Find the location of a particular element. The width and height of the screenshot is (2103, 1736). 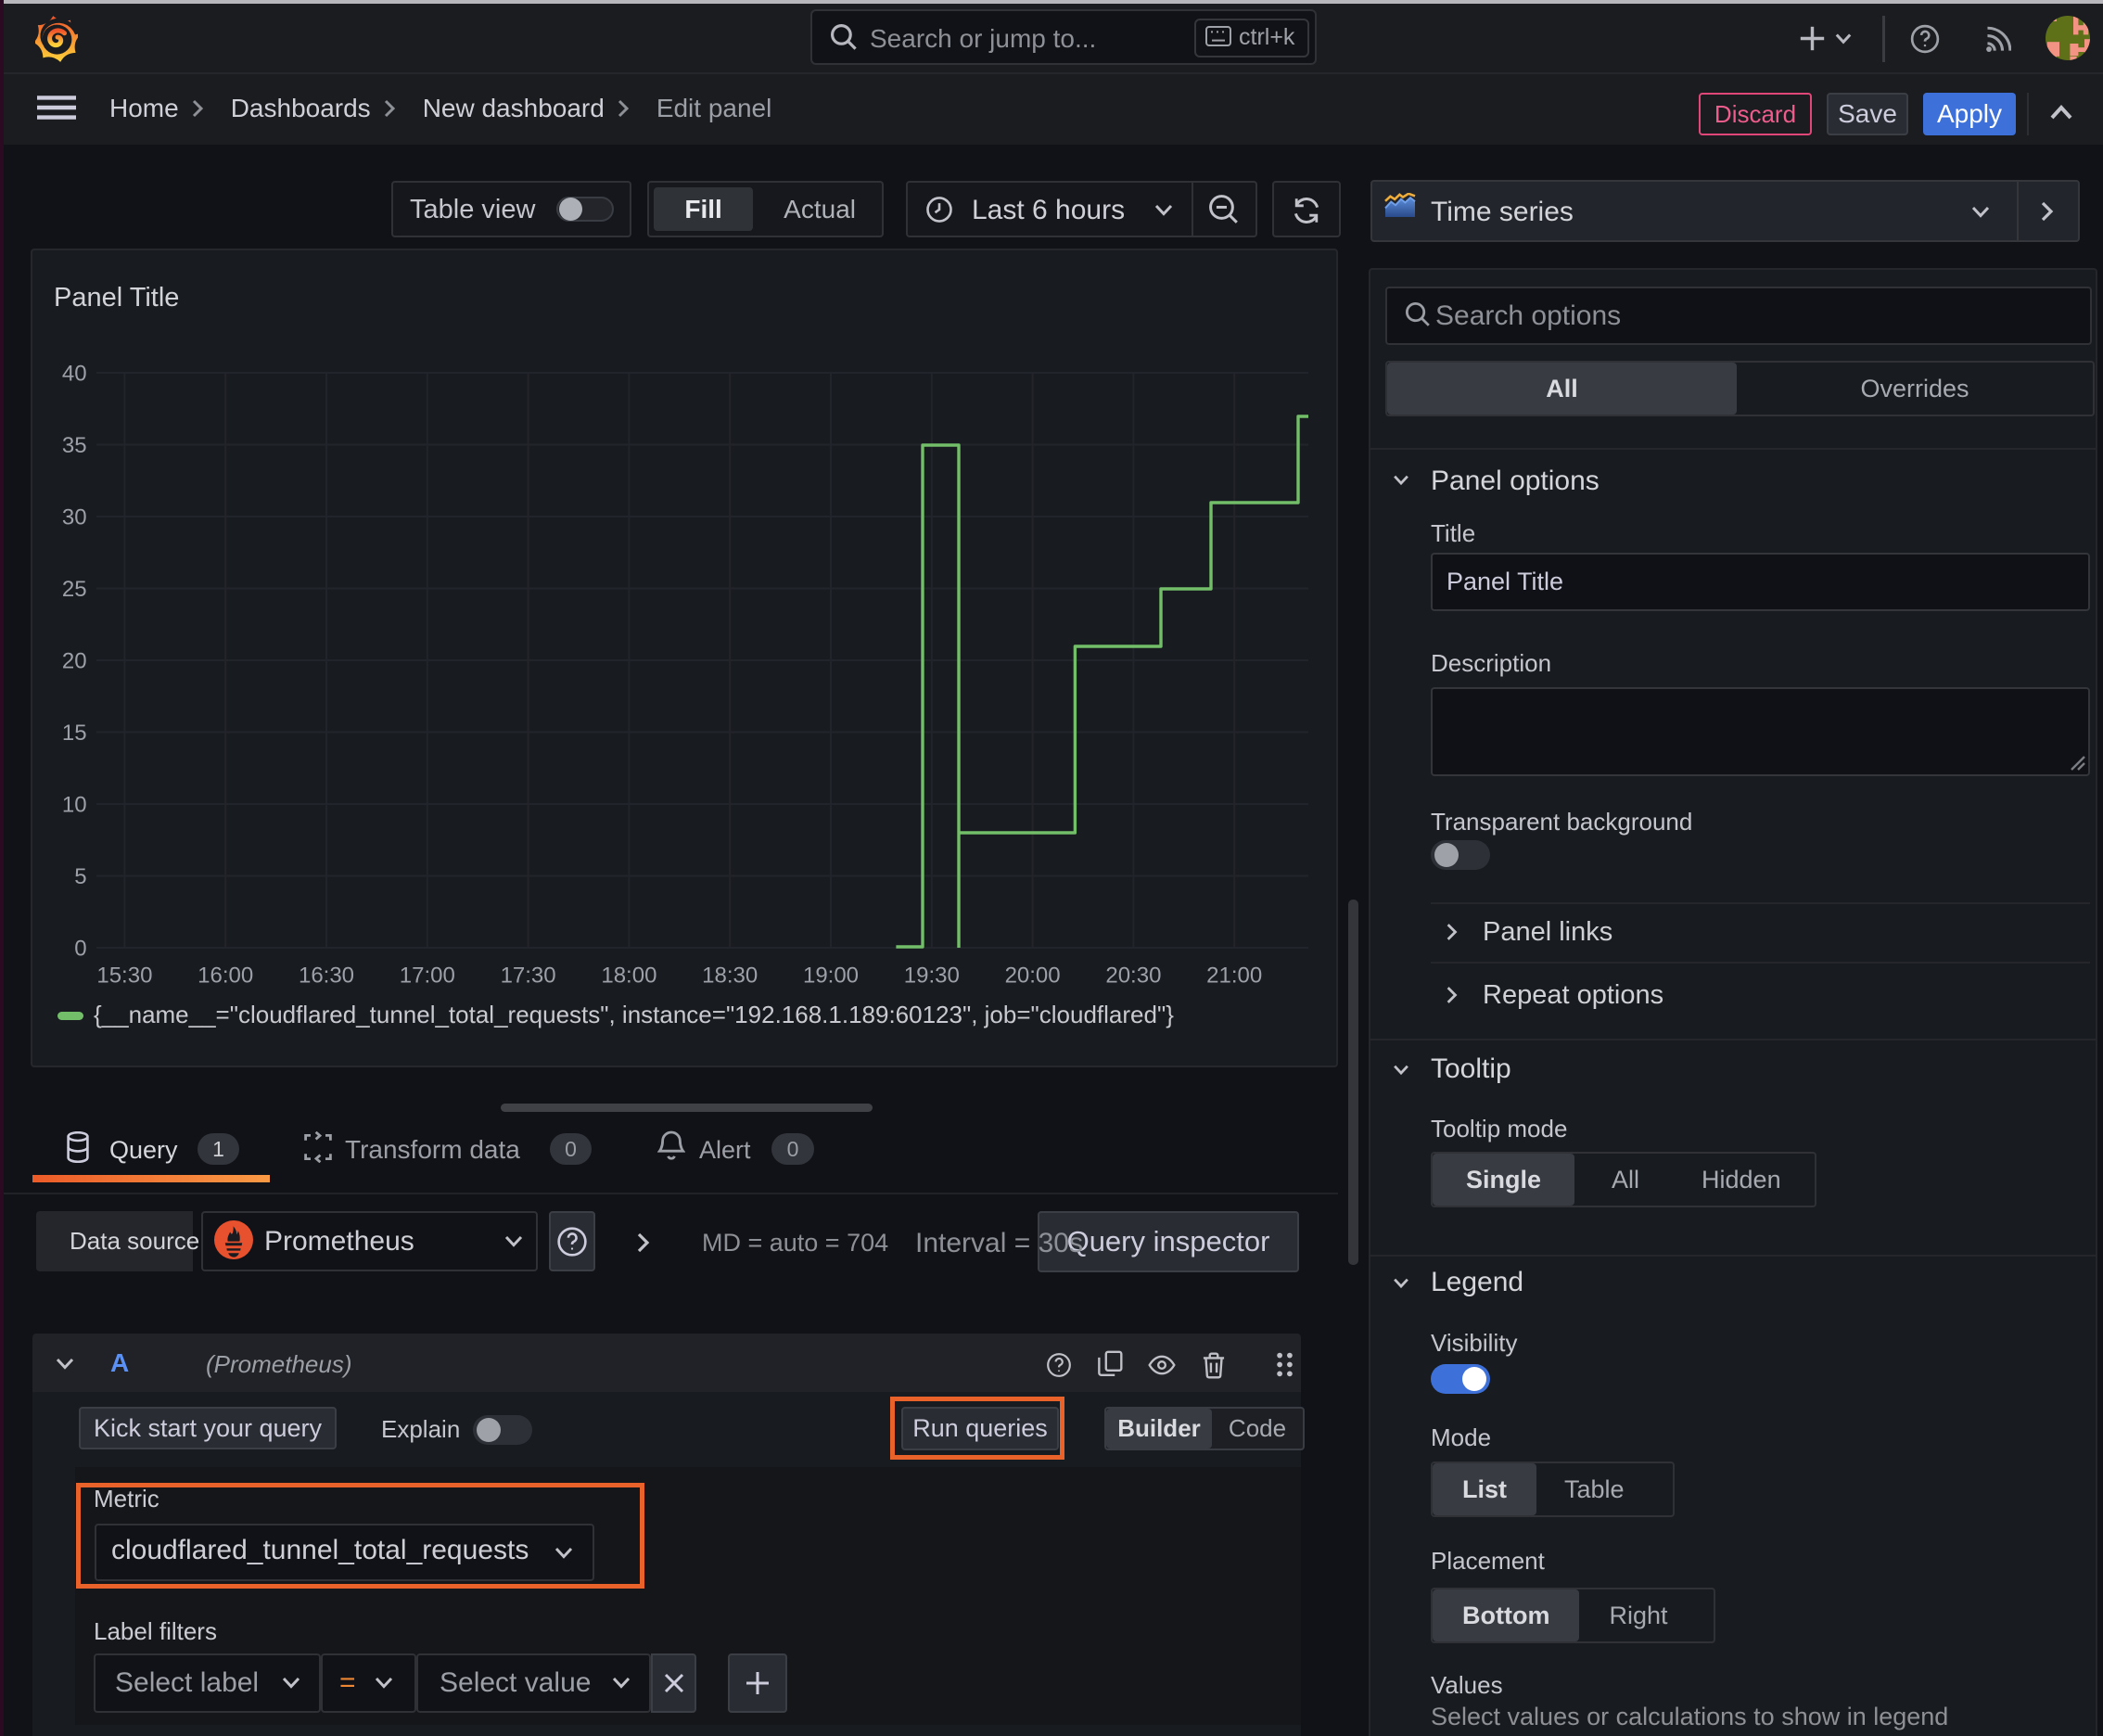

svg-text: 35 is located at coordinates (74, 446).